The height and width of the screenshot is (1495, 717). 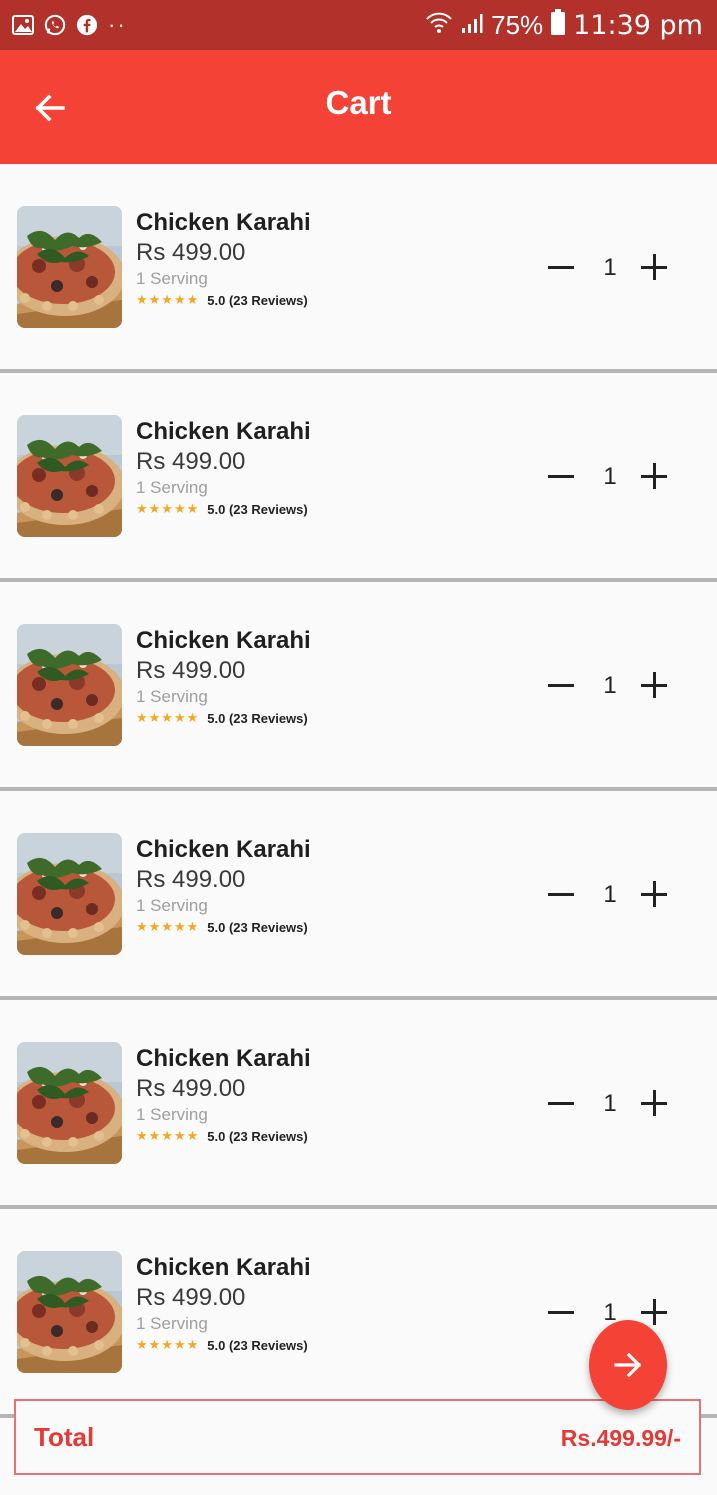 I want to click on signal-icon, so click(x=472, y=25).